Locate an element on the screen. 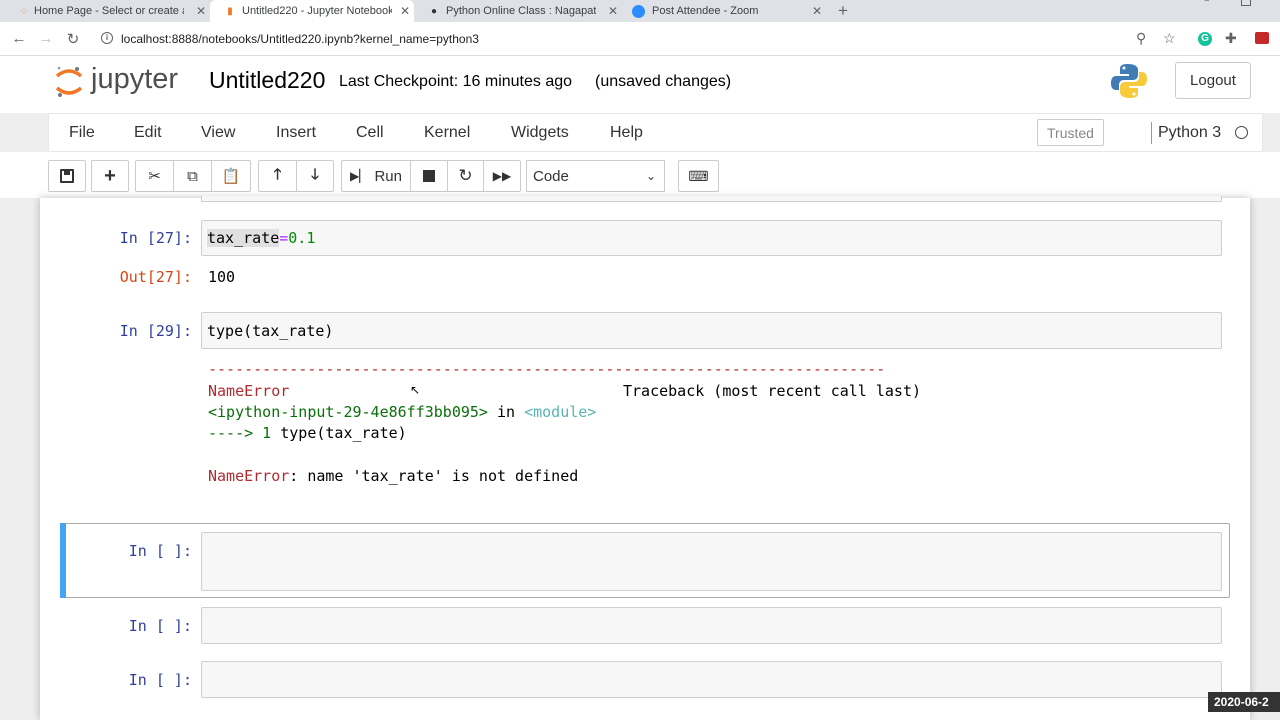 The height and width of the screenshot is (720, 1280). move-cell-down-button: 🡓 is located at coordinates (315, 176).